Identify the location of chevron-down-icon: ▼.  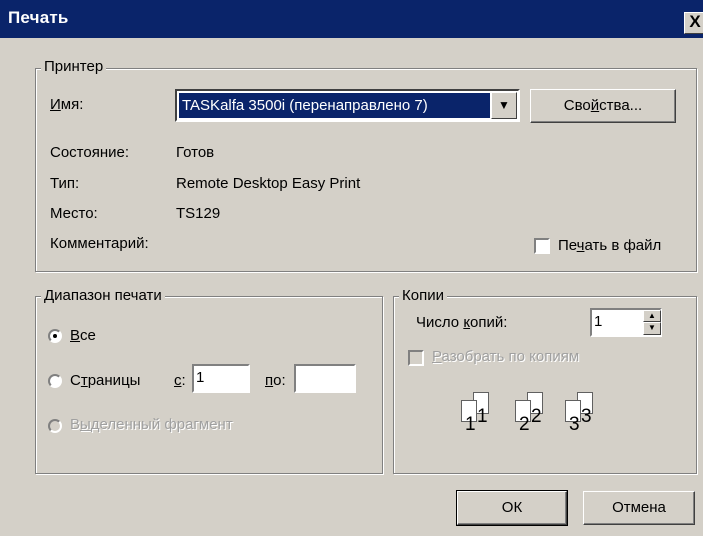
(504, 105).